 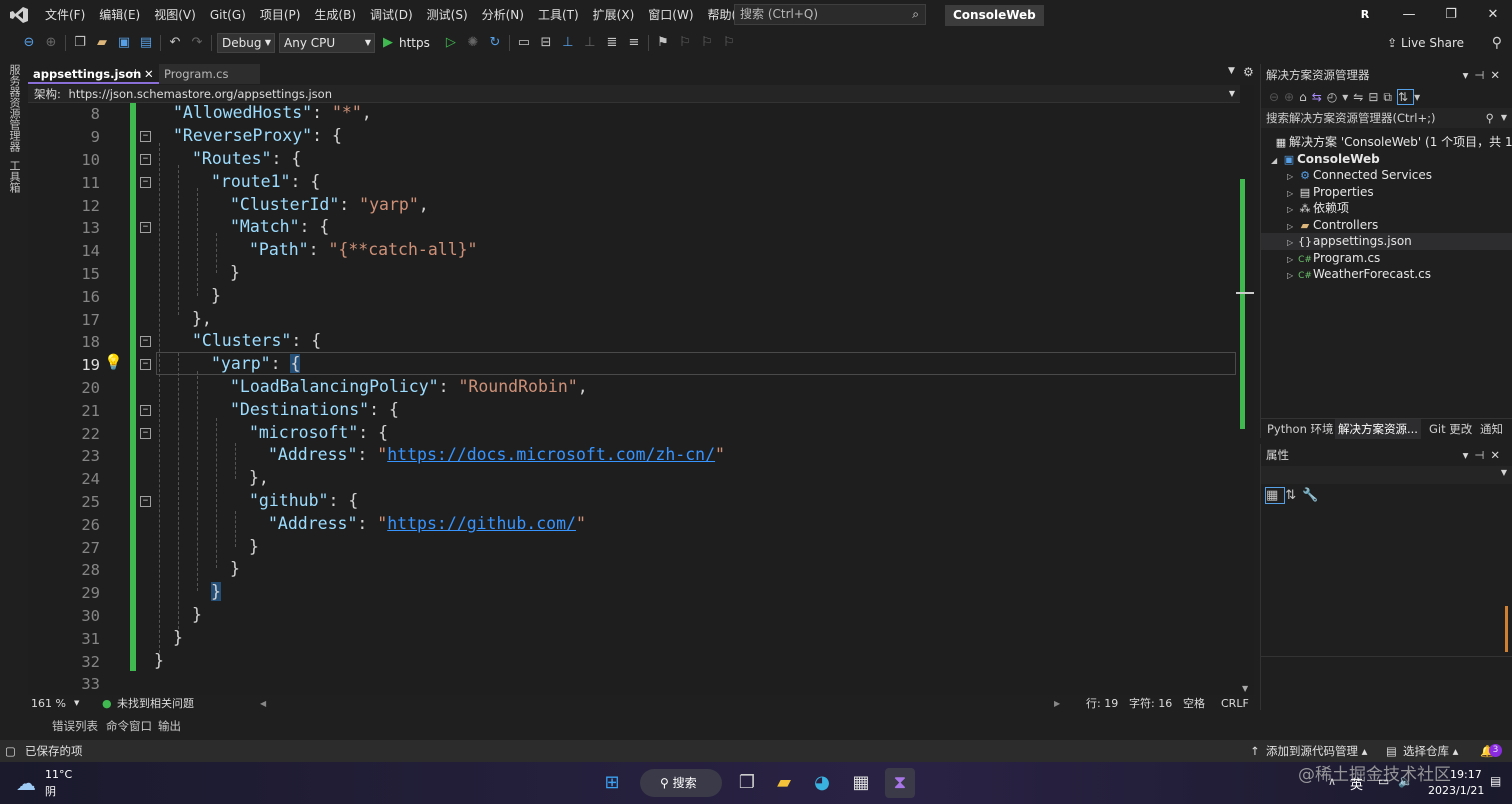 What do you see at coordinates (129, 726) in the screenshot?
I see `tab-command-window: 命令窗口` at bounding box center [129, 726].